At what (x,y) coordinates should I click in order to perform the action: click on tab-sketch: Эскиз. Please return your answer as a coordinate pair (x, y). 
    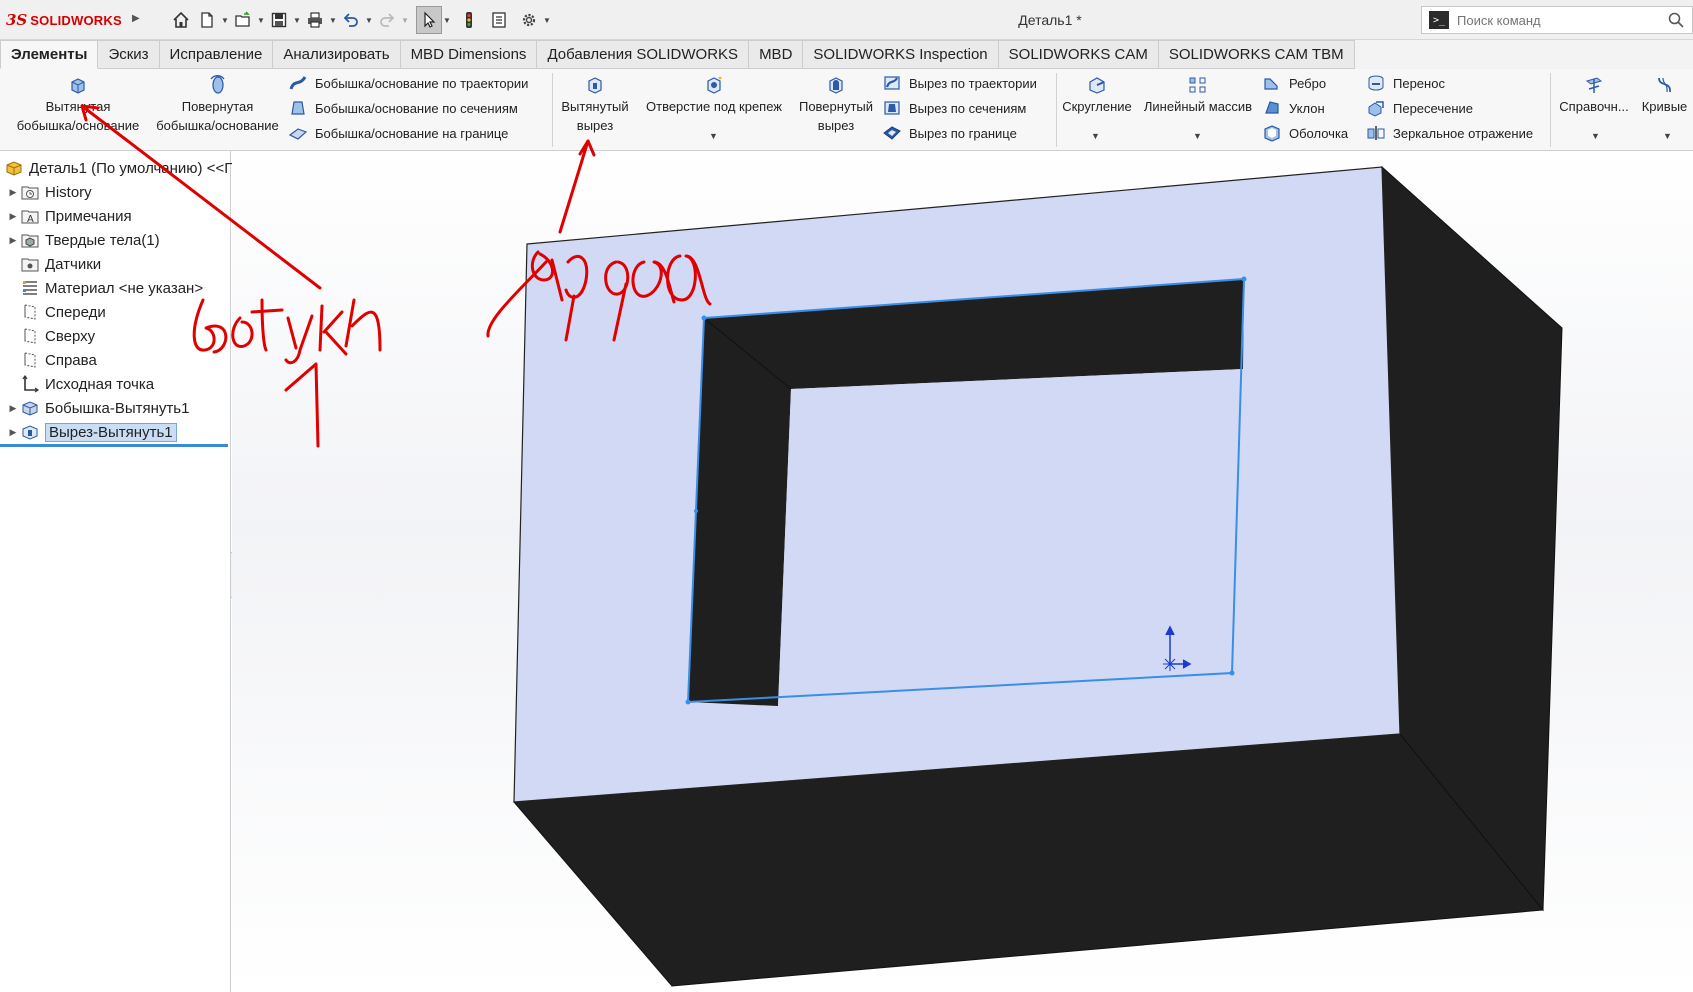
    Looking at the image, I should click on (129, 54).